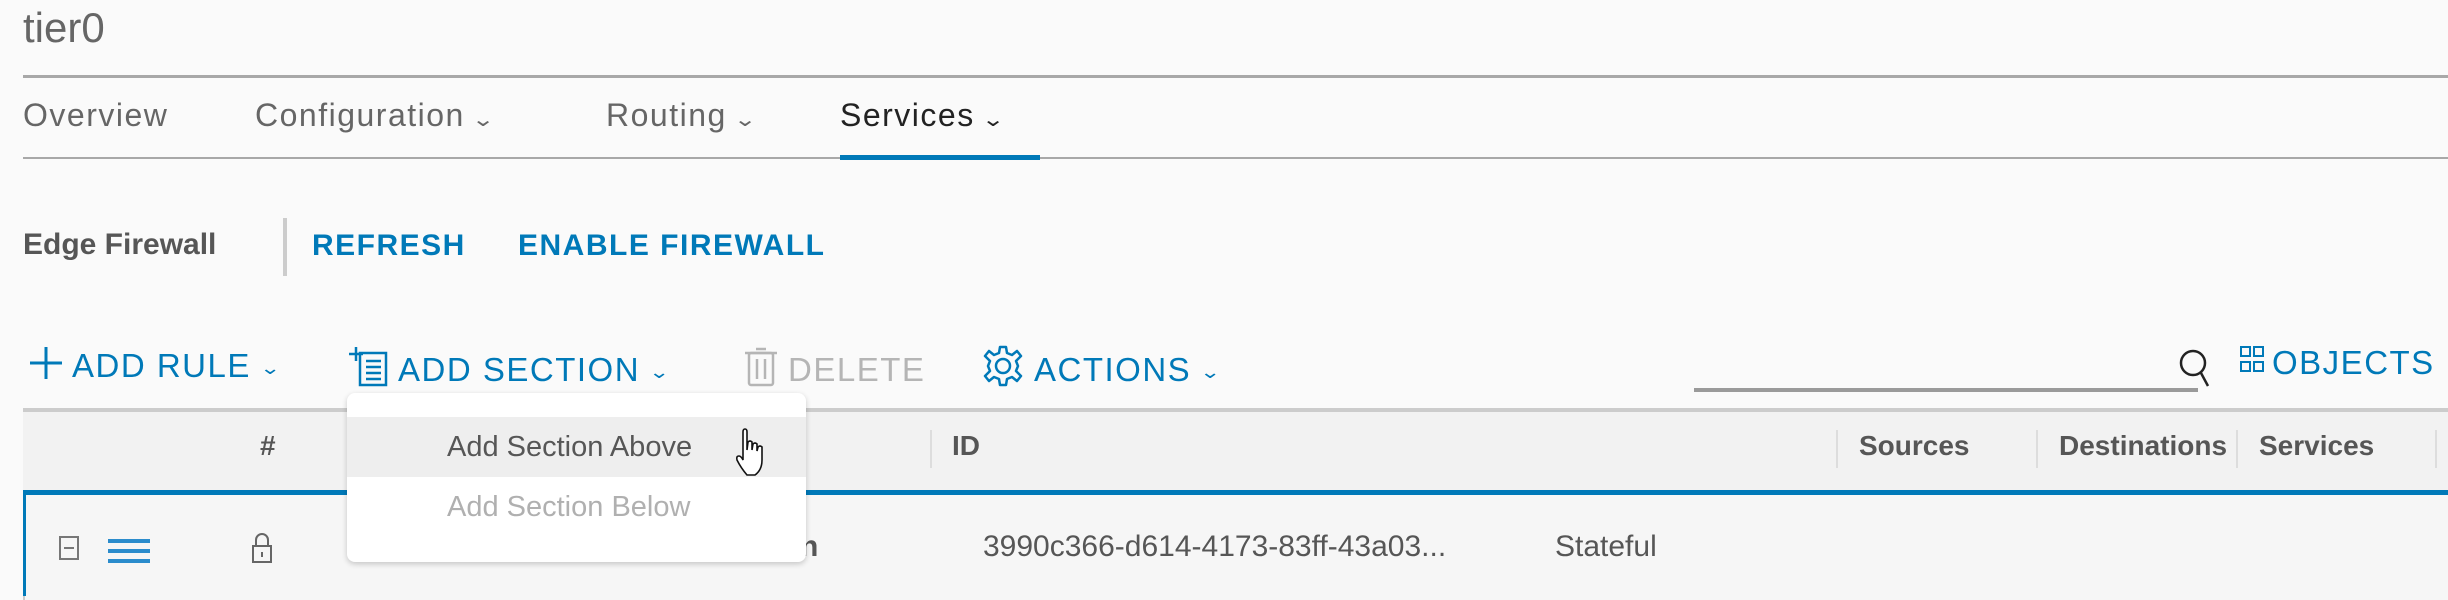 The height and width of the screenshot is (600, 2448). What do you see at coordinates (360, 115) in the screenshot?
I see `tab-label: Configuration` at bounding box center [360, 115].